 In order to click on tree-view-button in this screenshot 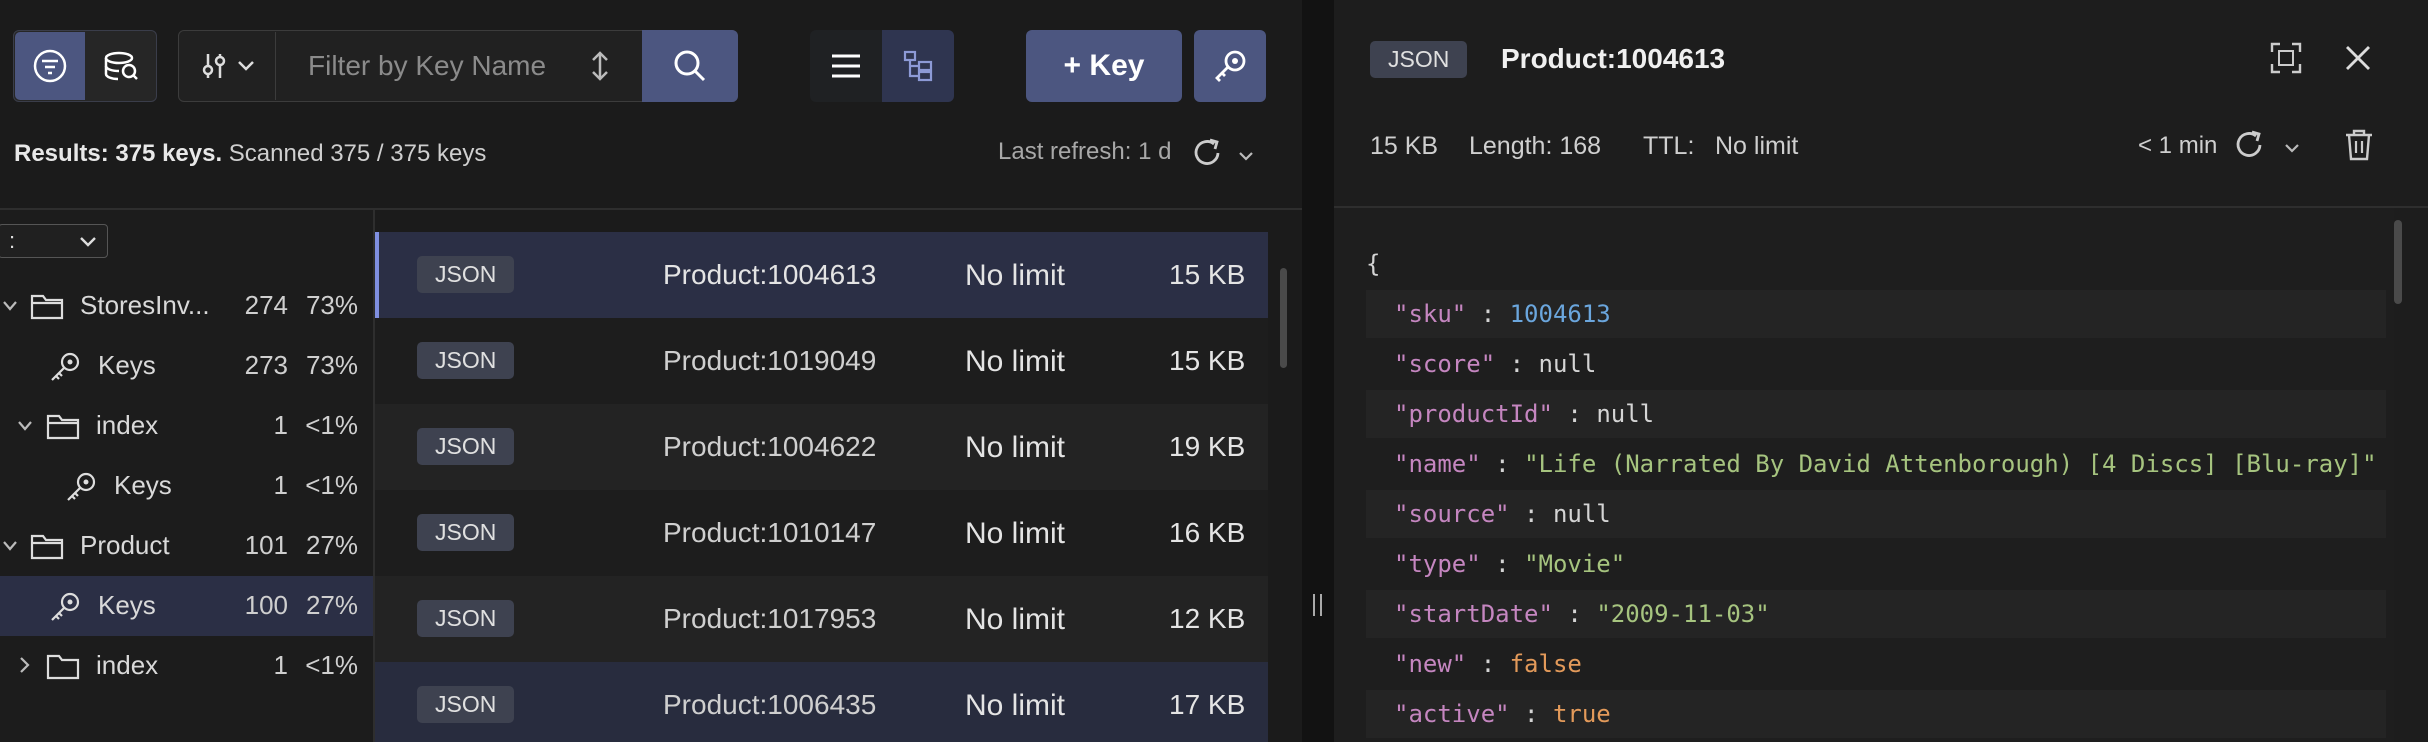, I will do `click(918, 66)`.